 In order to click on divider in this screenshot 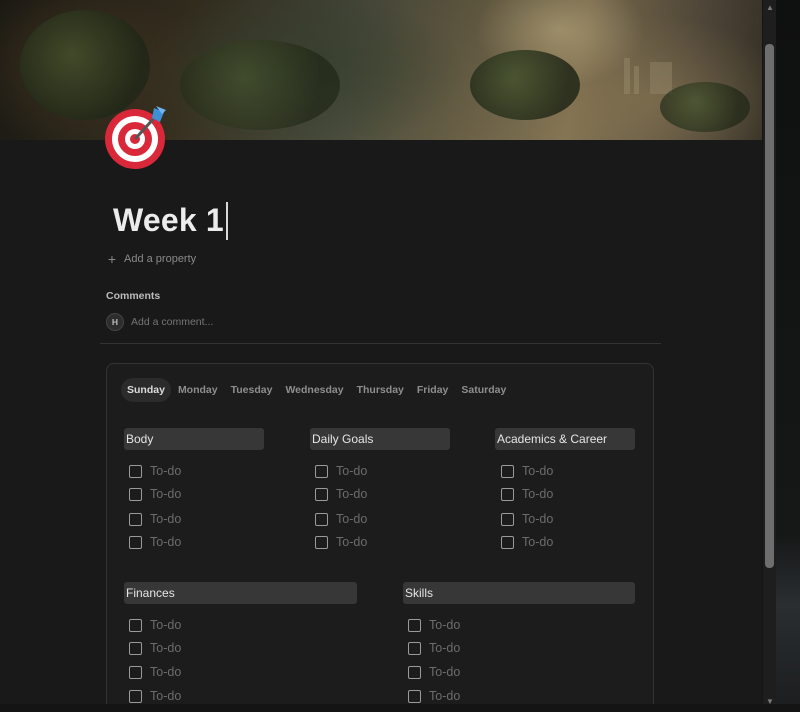, I will do `click(380, 343)`.